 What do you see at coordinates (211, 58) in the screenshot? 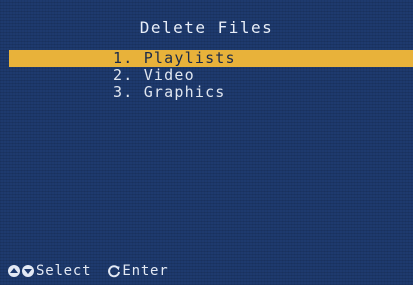
I see `menu-item-playlists: 1. Playlists` at bounding box center [211, 58].